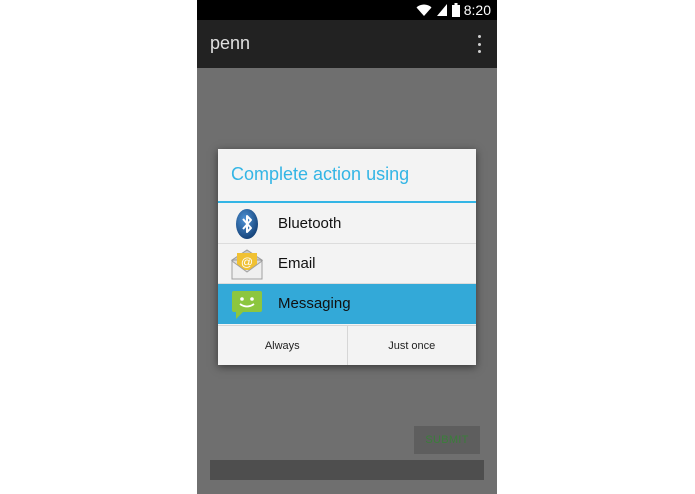 The width and height of the screenshot is (695, 494). I want to click on email-icon: @, so click(247, 264).